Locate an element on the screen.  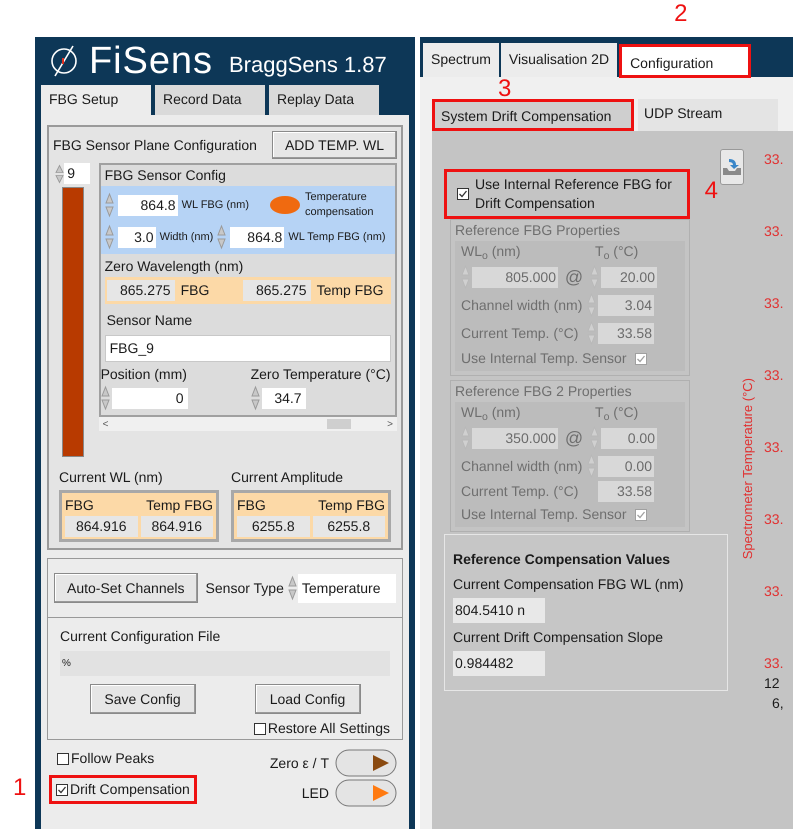
field-label: Sensor Name is located at coordinates (150, 320).